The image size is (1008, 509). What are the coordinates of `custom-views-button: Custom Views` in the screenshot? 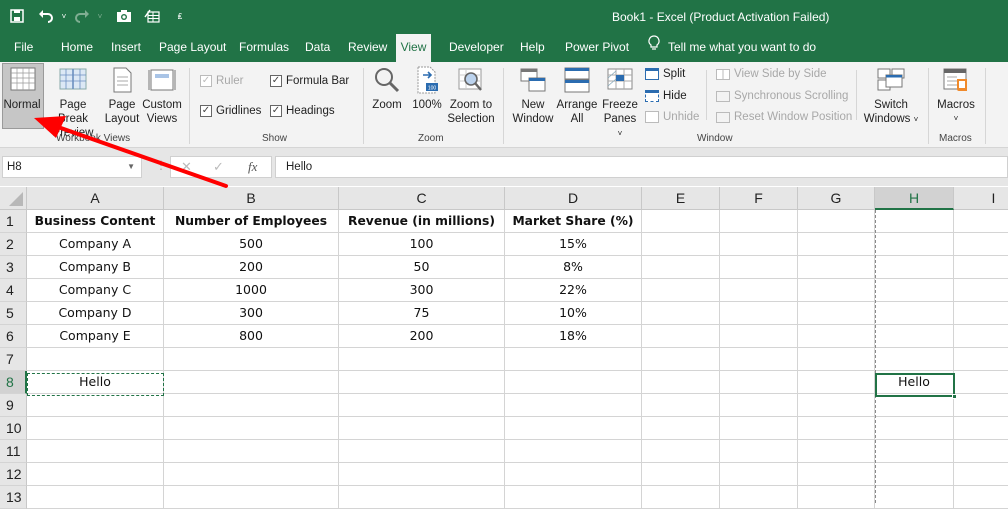 It's located at (162, 95).